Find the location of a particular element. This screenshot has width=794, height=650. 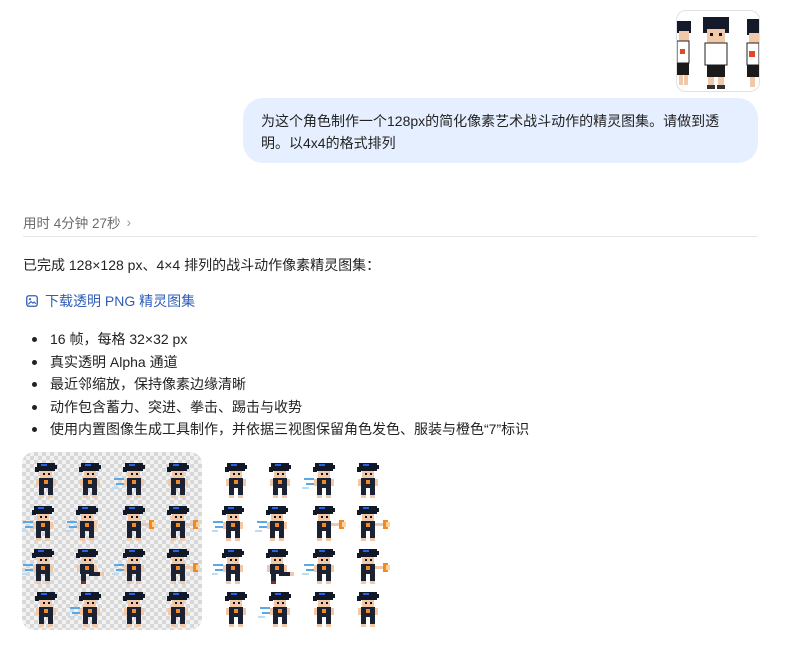

chevron-right-icon: › is located at coordinates (129, 222).